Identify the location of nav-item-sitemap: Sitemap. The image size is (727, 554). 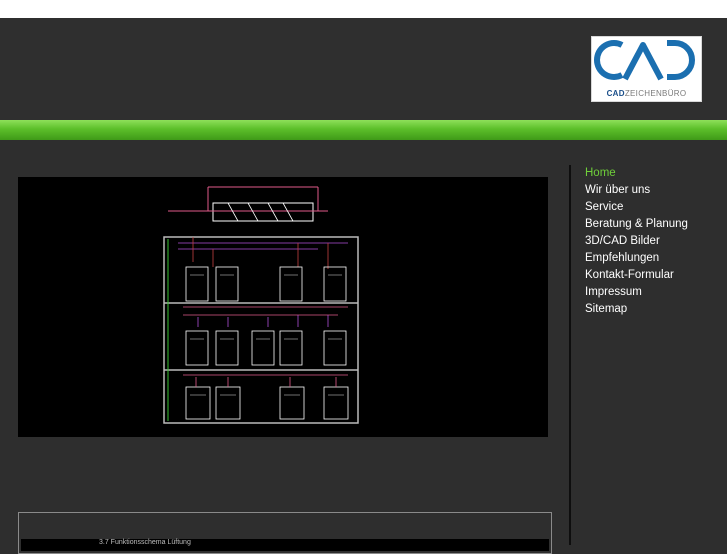
(636, 309).